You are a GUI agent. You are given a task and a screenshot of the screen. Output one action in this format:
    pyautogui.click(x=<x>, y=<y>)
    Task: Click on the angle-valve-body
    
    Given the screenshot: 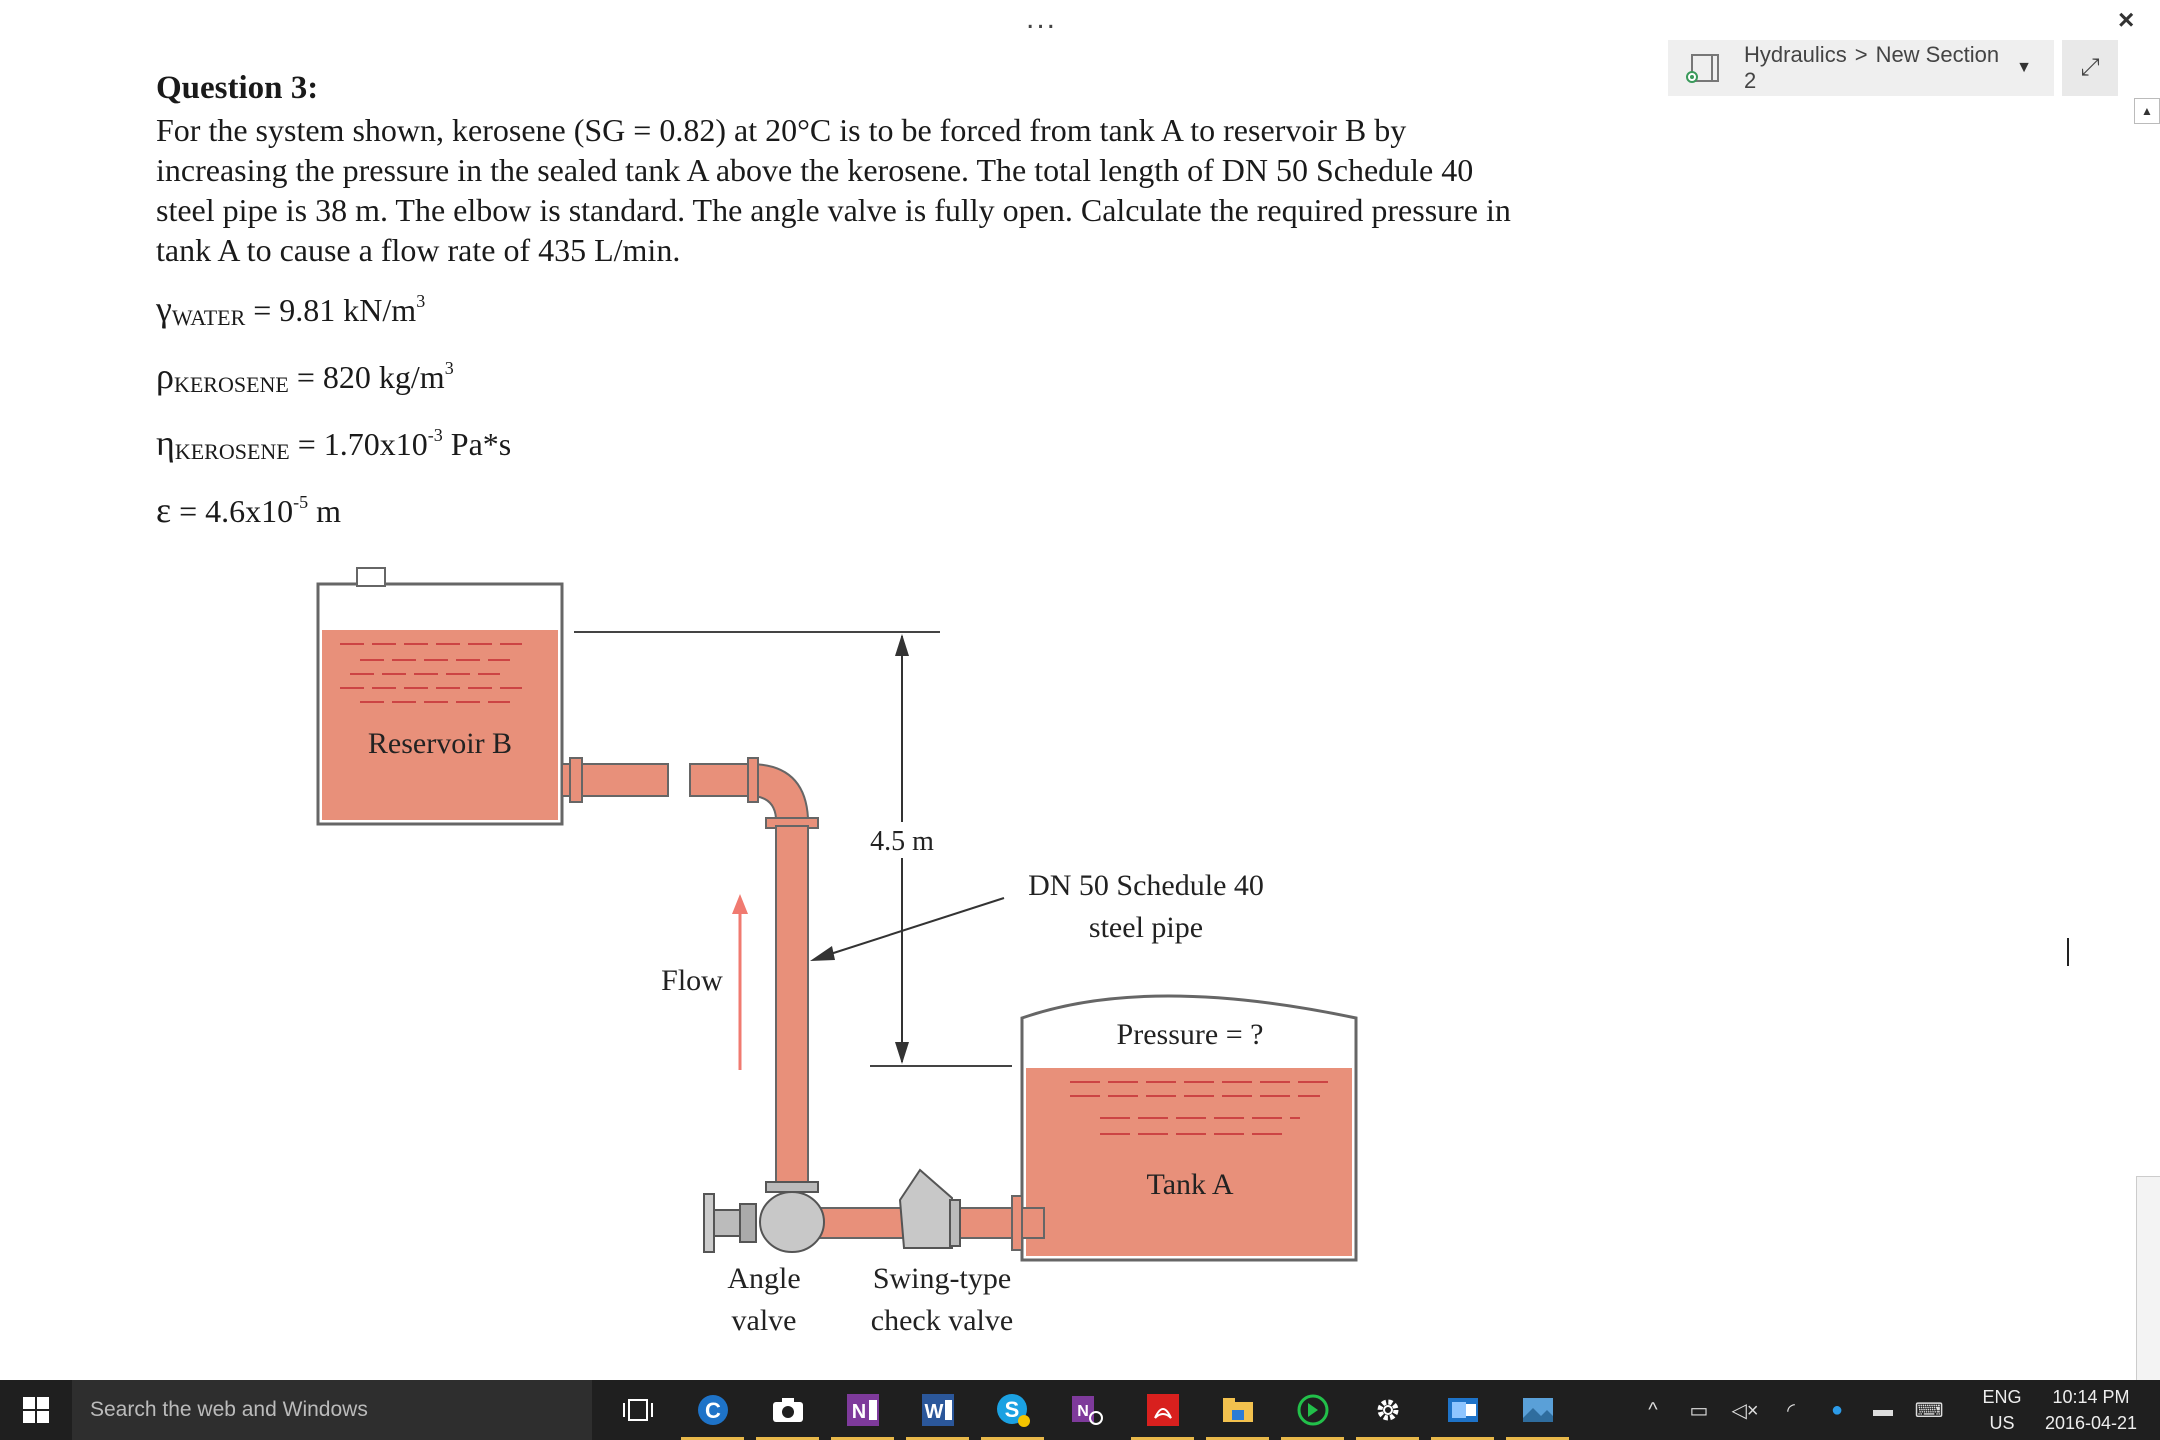 What is the action you would take?
    pyautogui.click(x=792, y=1222)
    